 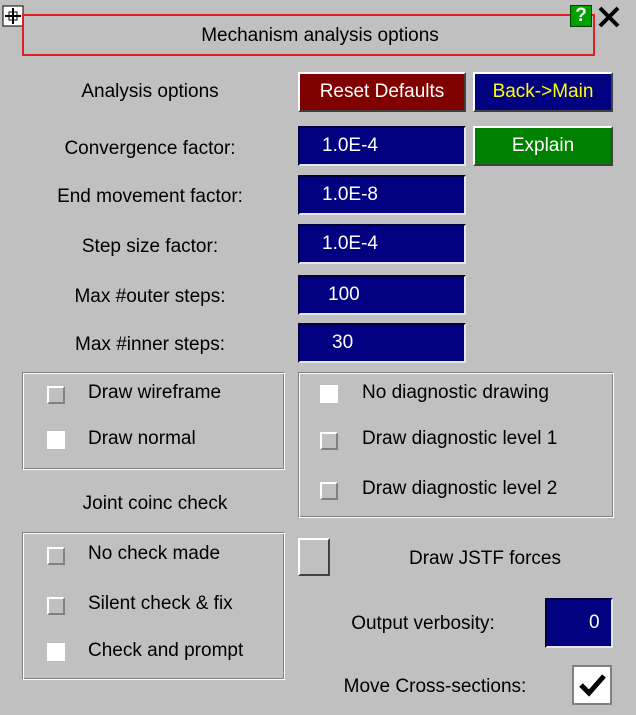 What do you see at coordinates (382, 343) in the screenshot?
I see `max-inner-steps-field: 30` at bounding box center [382, 343].